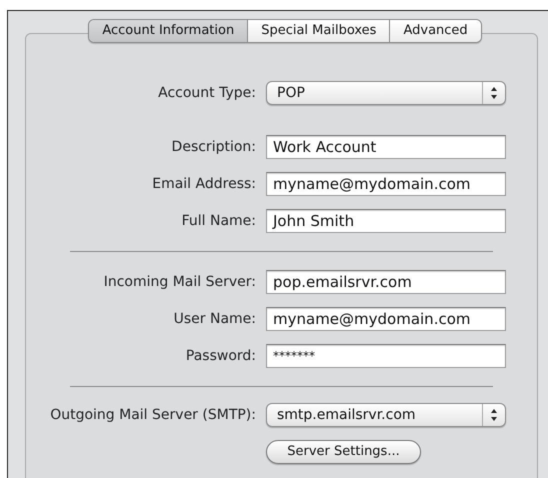  Describe the element at coordinates (386, 415) in the screenshot. I see `popup-menu: smtp.emailsrvr.com` at that location.